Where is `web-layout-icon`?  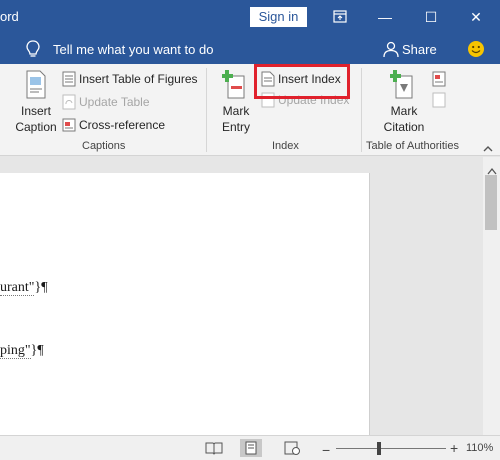 web-layout-icon is located at coordinates (292, 448).